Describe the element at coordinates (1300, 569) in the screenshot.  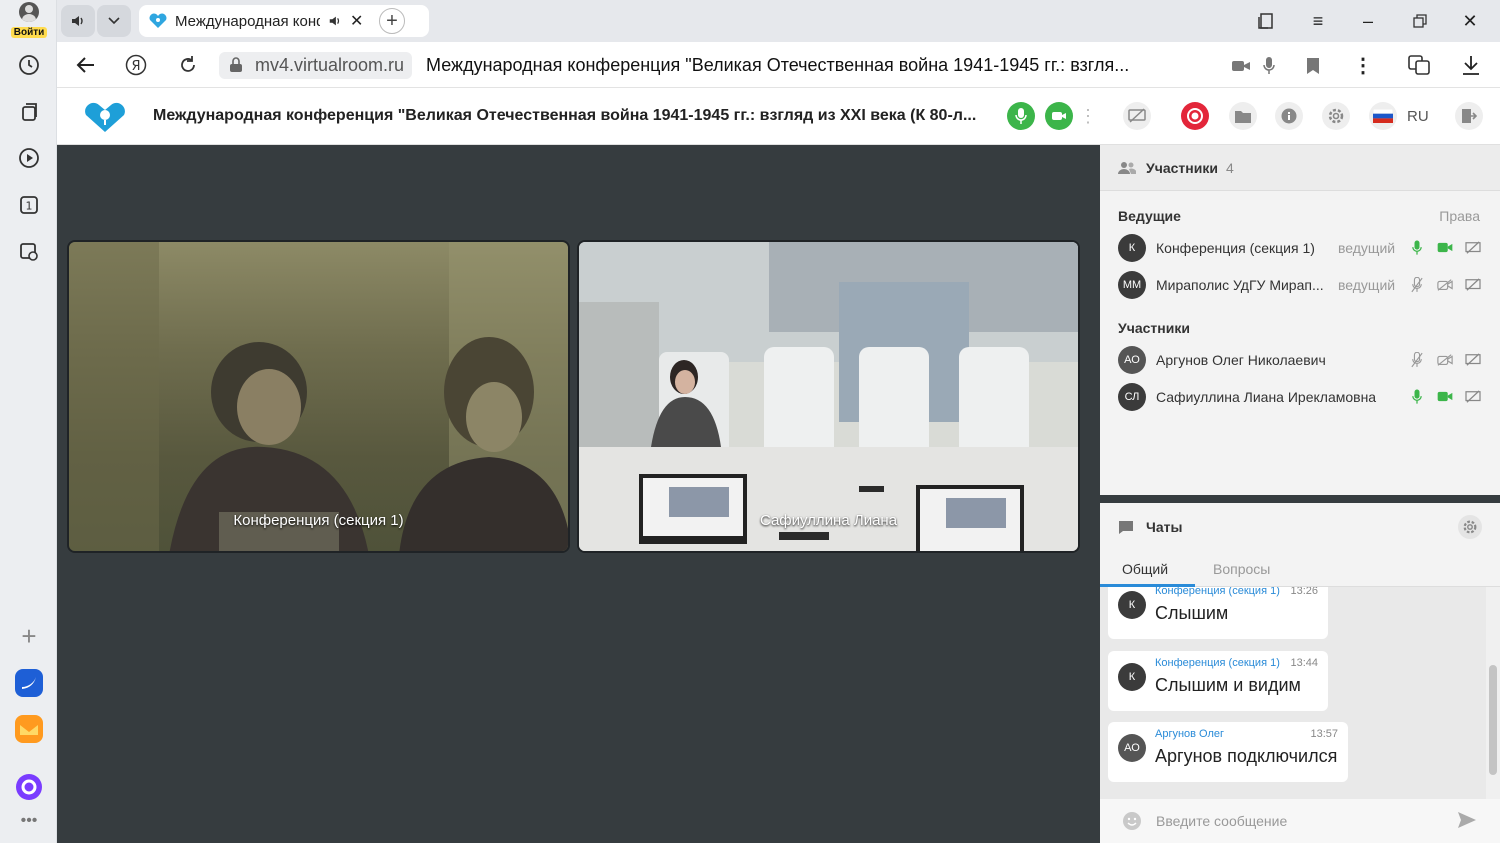
I see `chat-tabs: Общий Вопросы` at that location.